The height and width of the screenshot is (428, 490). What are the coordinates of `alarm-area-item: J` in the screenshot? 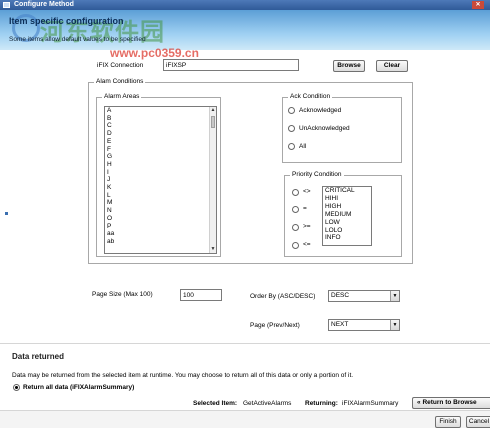 It's located at (160, 180).